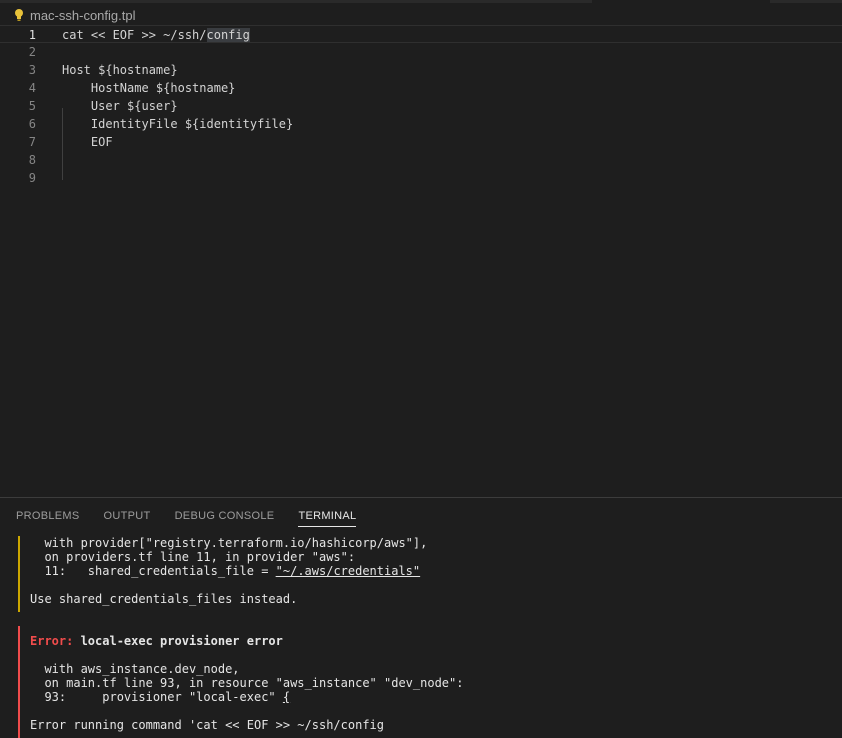 Image resolution: width=842 pixels, height=738 pixels. I want to click on editor-line-6: 6 IdentityFile ${identityfile}, so click(421, 124).